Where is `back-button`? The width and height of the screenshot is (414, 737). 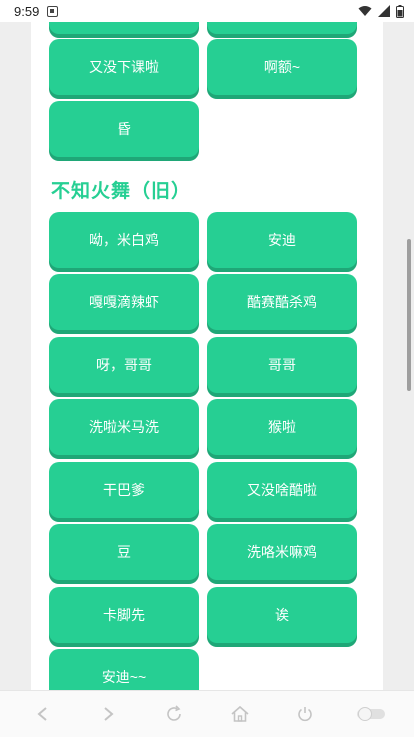 back-button is located at coordinates (43, 714).